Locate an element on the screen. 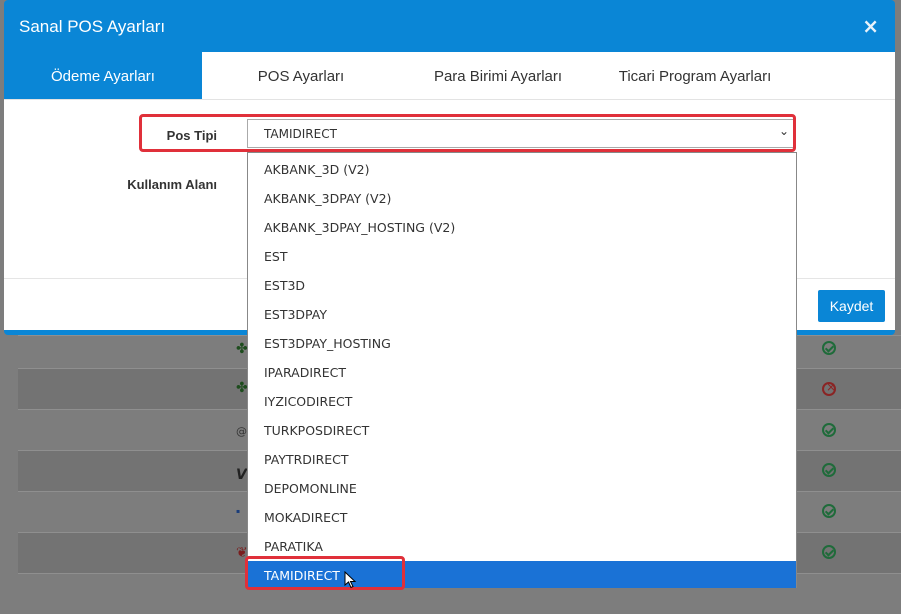 The height and width of the screenshot is (614, 901). usage-area-label: Kullanım Alanı is located at coordinates (172, 184).